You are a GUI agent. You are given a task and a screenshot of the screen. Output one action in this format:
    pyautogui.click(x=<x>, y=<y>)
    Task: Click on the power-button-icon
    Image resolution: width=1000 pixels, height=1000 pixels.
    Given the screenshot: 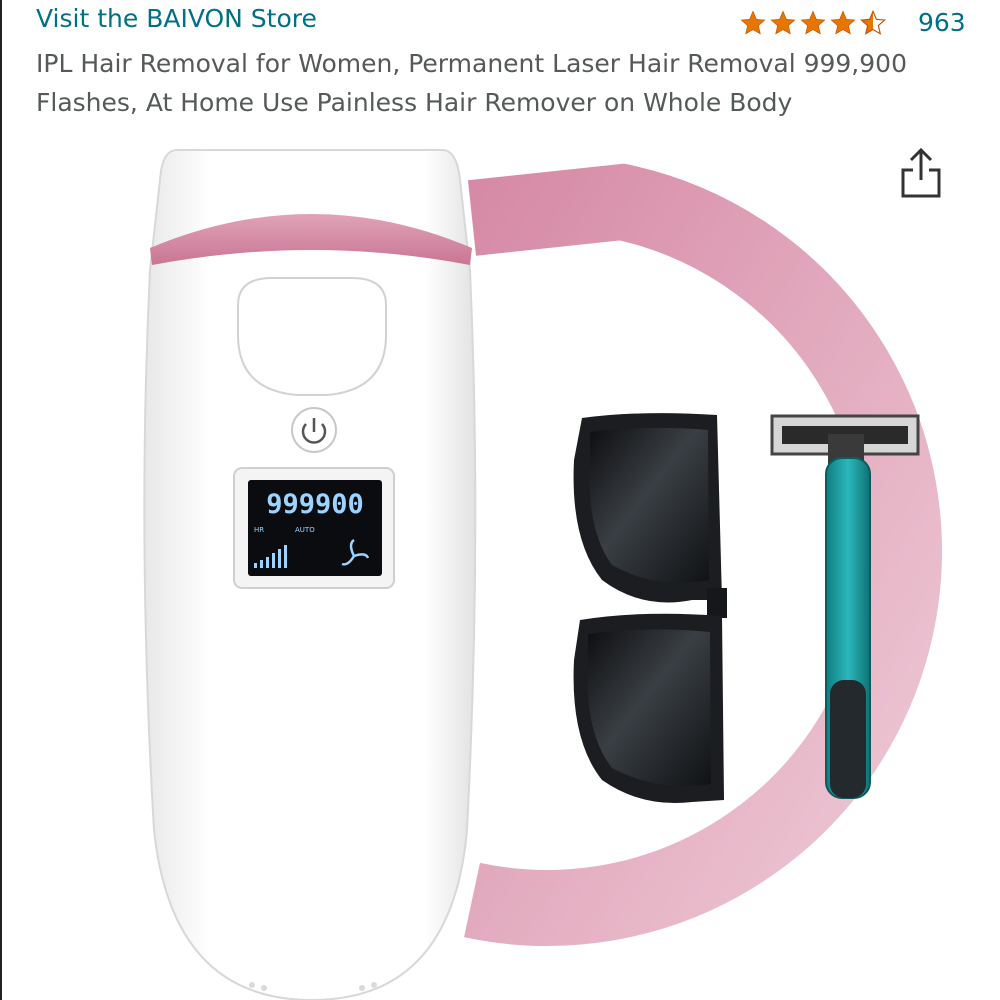 What is the action you would take?
    pyautogui.click(x=314, y=430)
    